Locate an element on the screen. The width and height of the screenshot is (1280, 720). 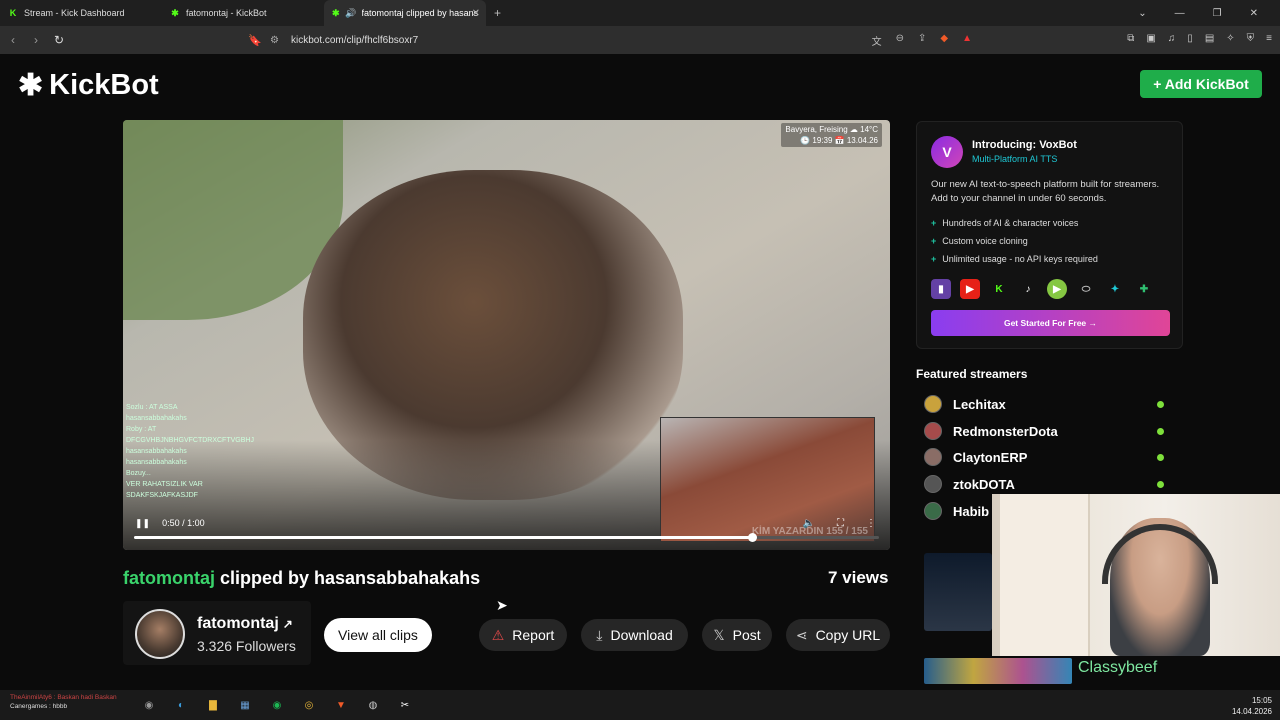
view-all-clips-button: View all clips is located at coordinates (378, 635).